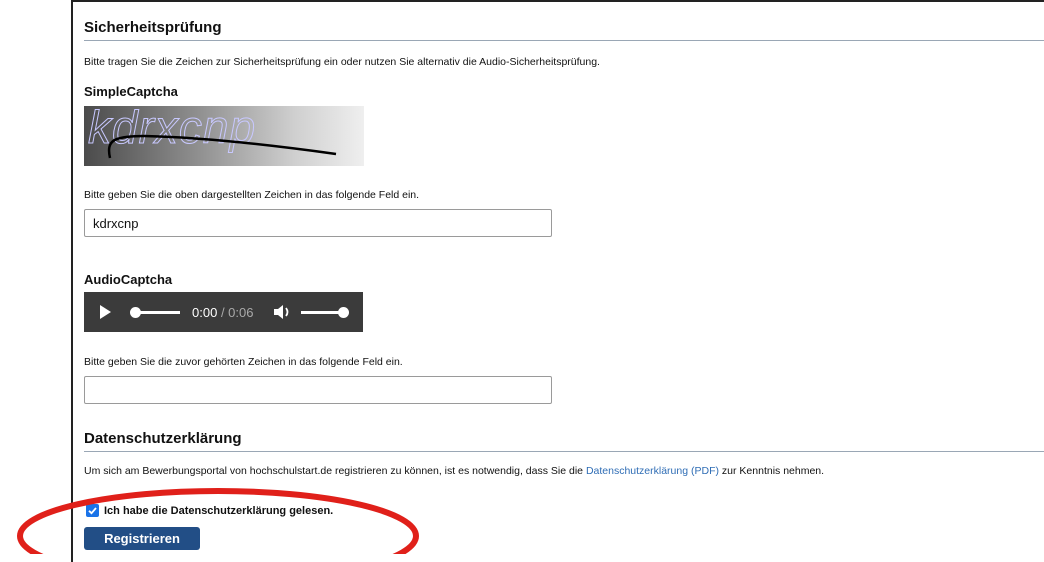  Describe the element at coordinates (131, 91) in the screenshot. I see `simple-captcha-heading: SimpleCaptcha` at that location.